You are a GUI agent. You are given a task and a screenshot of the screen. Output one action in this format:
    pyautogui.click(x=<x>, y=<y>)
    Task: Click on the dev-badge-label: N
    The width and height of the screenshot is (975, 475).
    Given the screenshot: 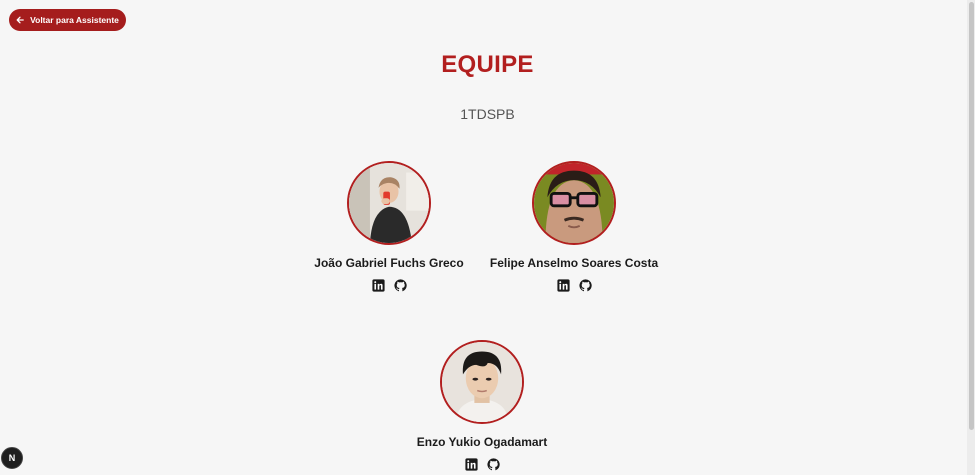 What is the action you would take?
    pyautogui.click(x=12, y=458)
    